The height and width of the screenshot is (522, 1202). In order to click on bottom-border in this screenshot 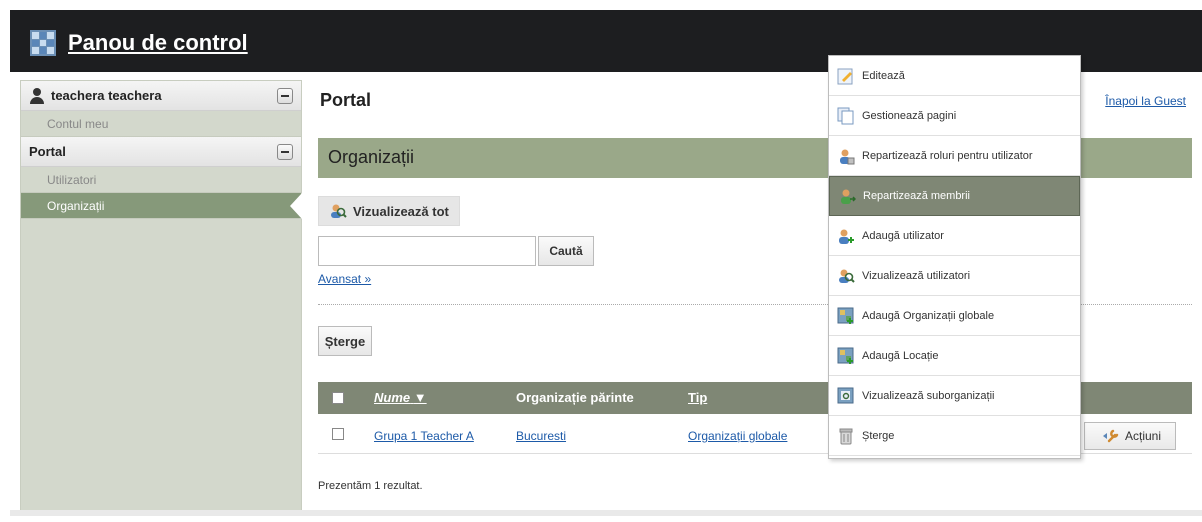, I will do `click(606, 513)`.